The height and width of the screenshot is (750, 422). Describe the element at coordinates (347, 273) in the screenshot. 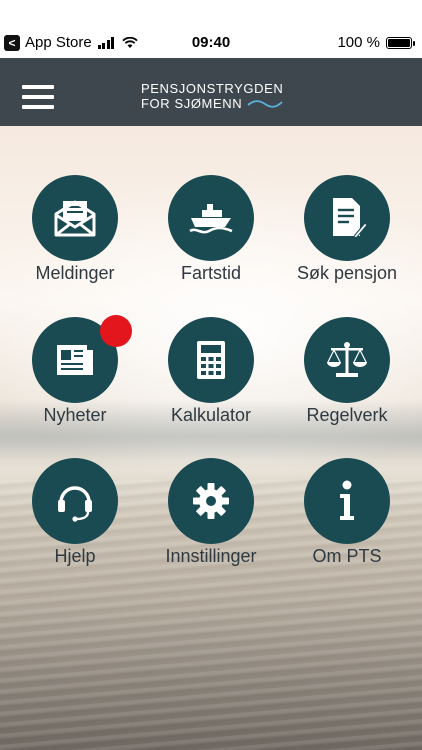

I see `tile-label: Søk pensjon` at that location.